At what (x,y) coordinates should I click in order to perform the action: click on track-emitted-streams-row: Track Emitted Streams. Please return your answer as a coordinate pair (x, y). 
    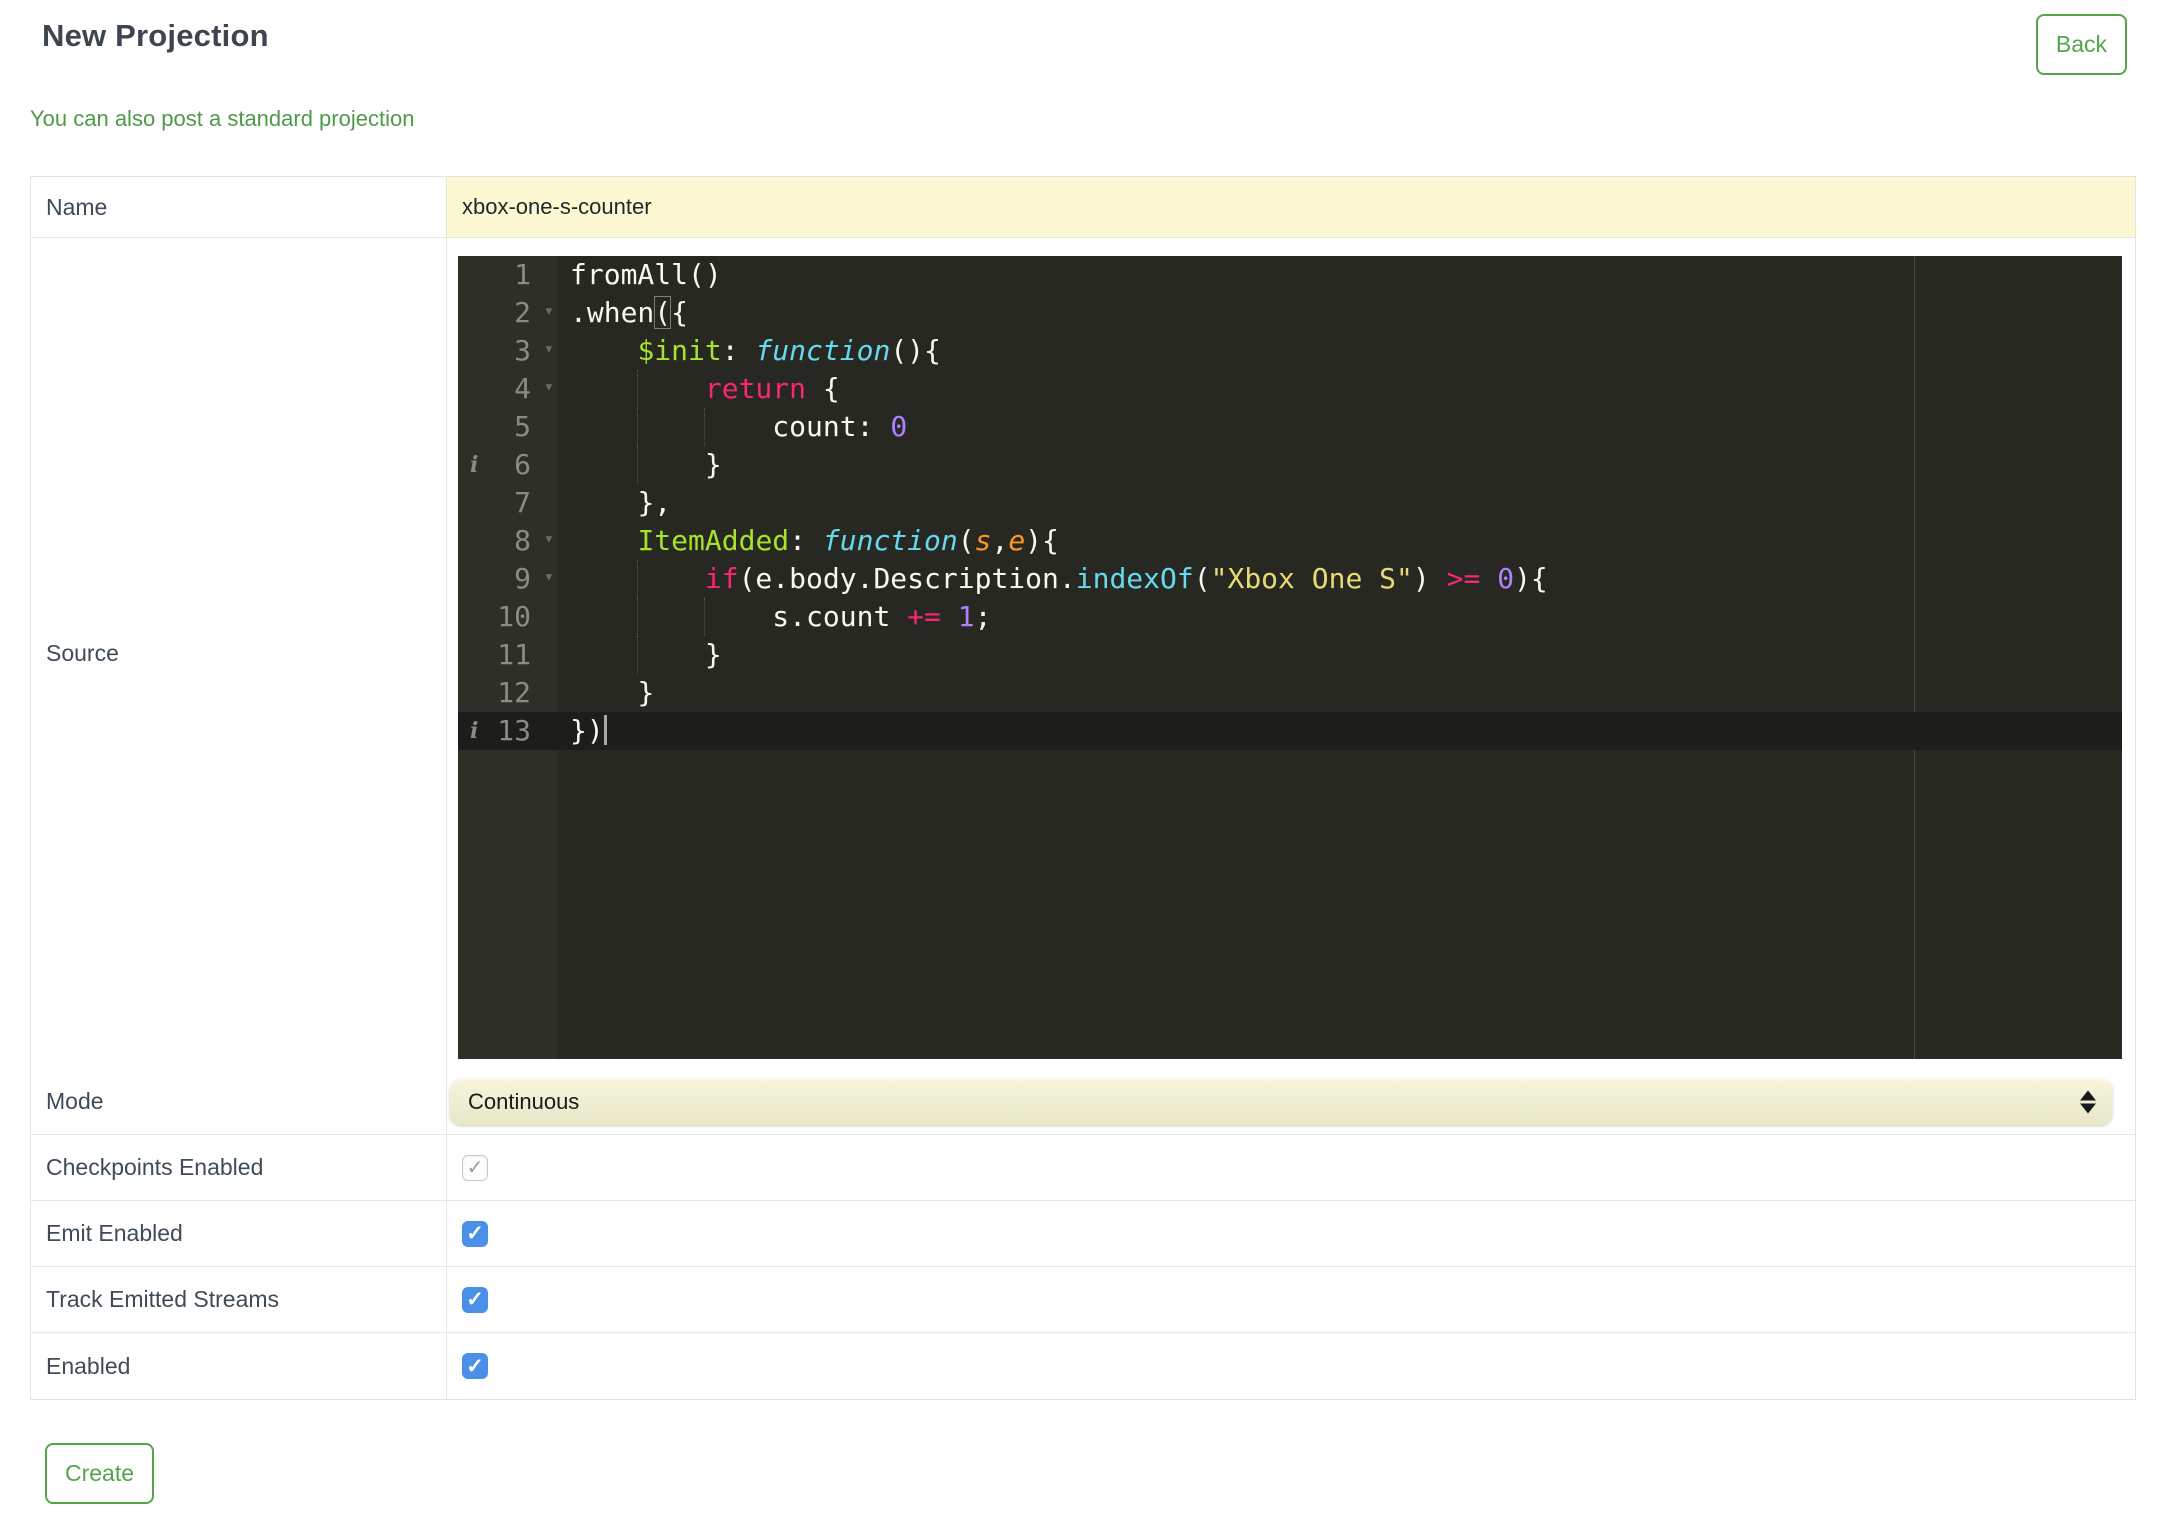
    Looking at the image, I should click on (1083, 1300).